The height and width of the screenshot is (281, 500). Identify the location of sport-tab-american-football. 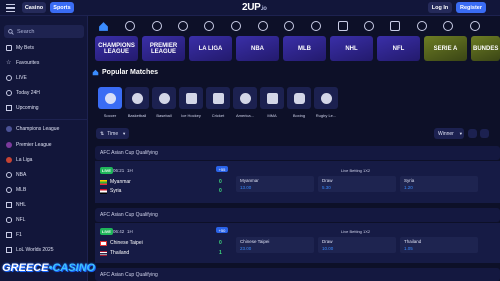
(245, 98).